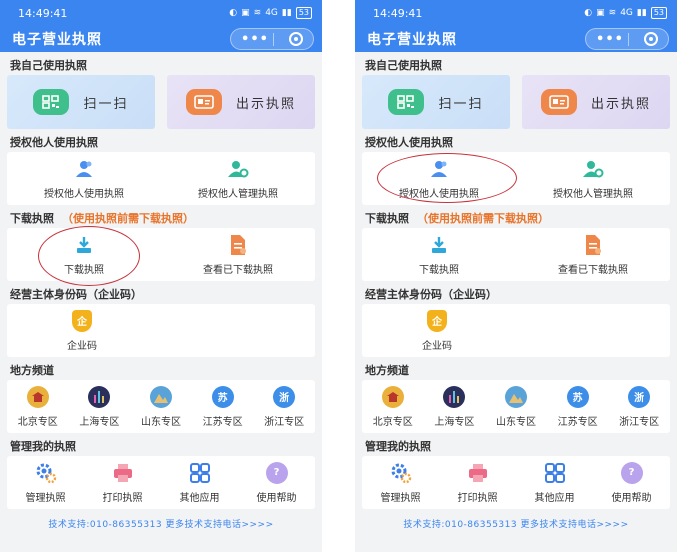 This screenshot has width=700, height=552. Describe the element at coordinates (478, 473) in the screenshot. I see `printer-icon` at that location.